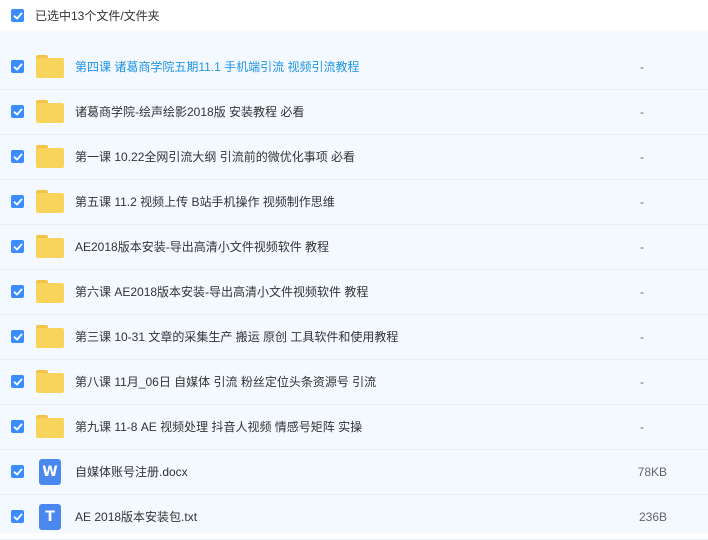 Image resolution: width=708 pixels, height=540 pixels. Describe the element at coordinates (221, 292) in the screenshot. I see `file-name: 第六课 AE2018版本安装-导出高清小文件视频软件 教程` at that location.